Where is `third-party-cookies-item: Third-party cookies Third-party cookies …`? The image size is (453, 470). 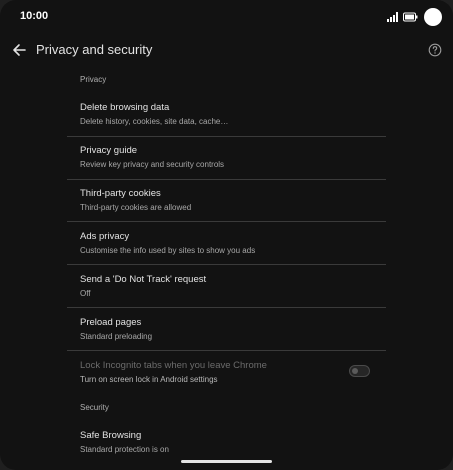 third-party-cookies-item: Third-party cookies Third-party cookies … is located at coordinates (233, 200).